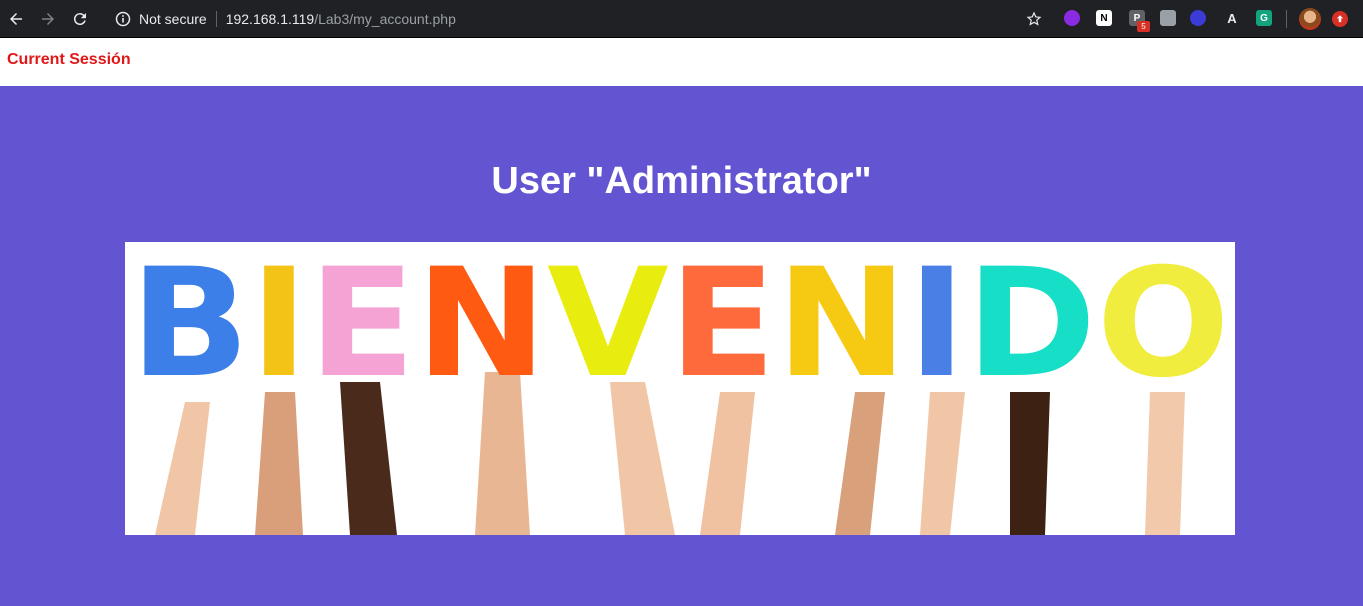  Describe the element at coordinates (69, 60) in the screenshot. I see `current-session-link: Current Sessión` at that location.